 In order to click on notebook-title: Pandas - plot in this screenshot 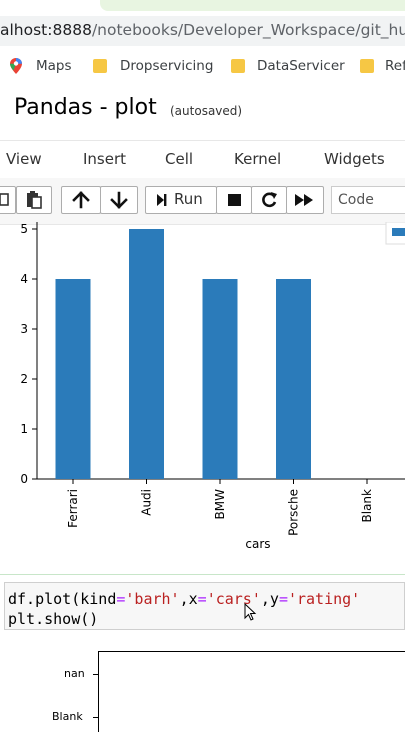, I will do `click(85, 107)`.